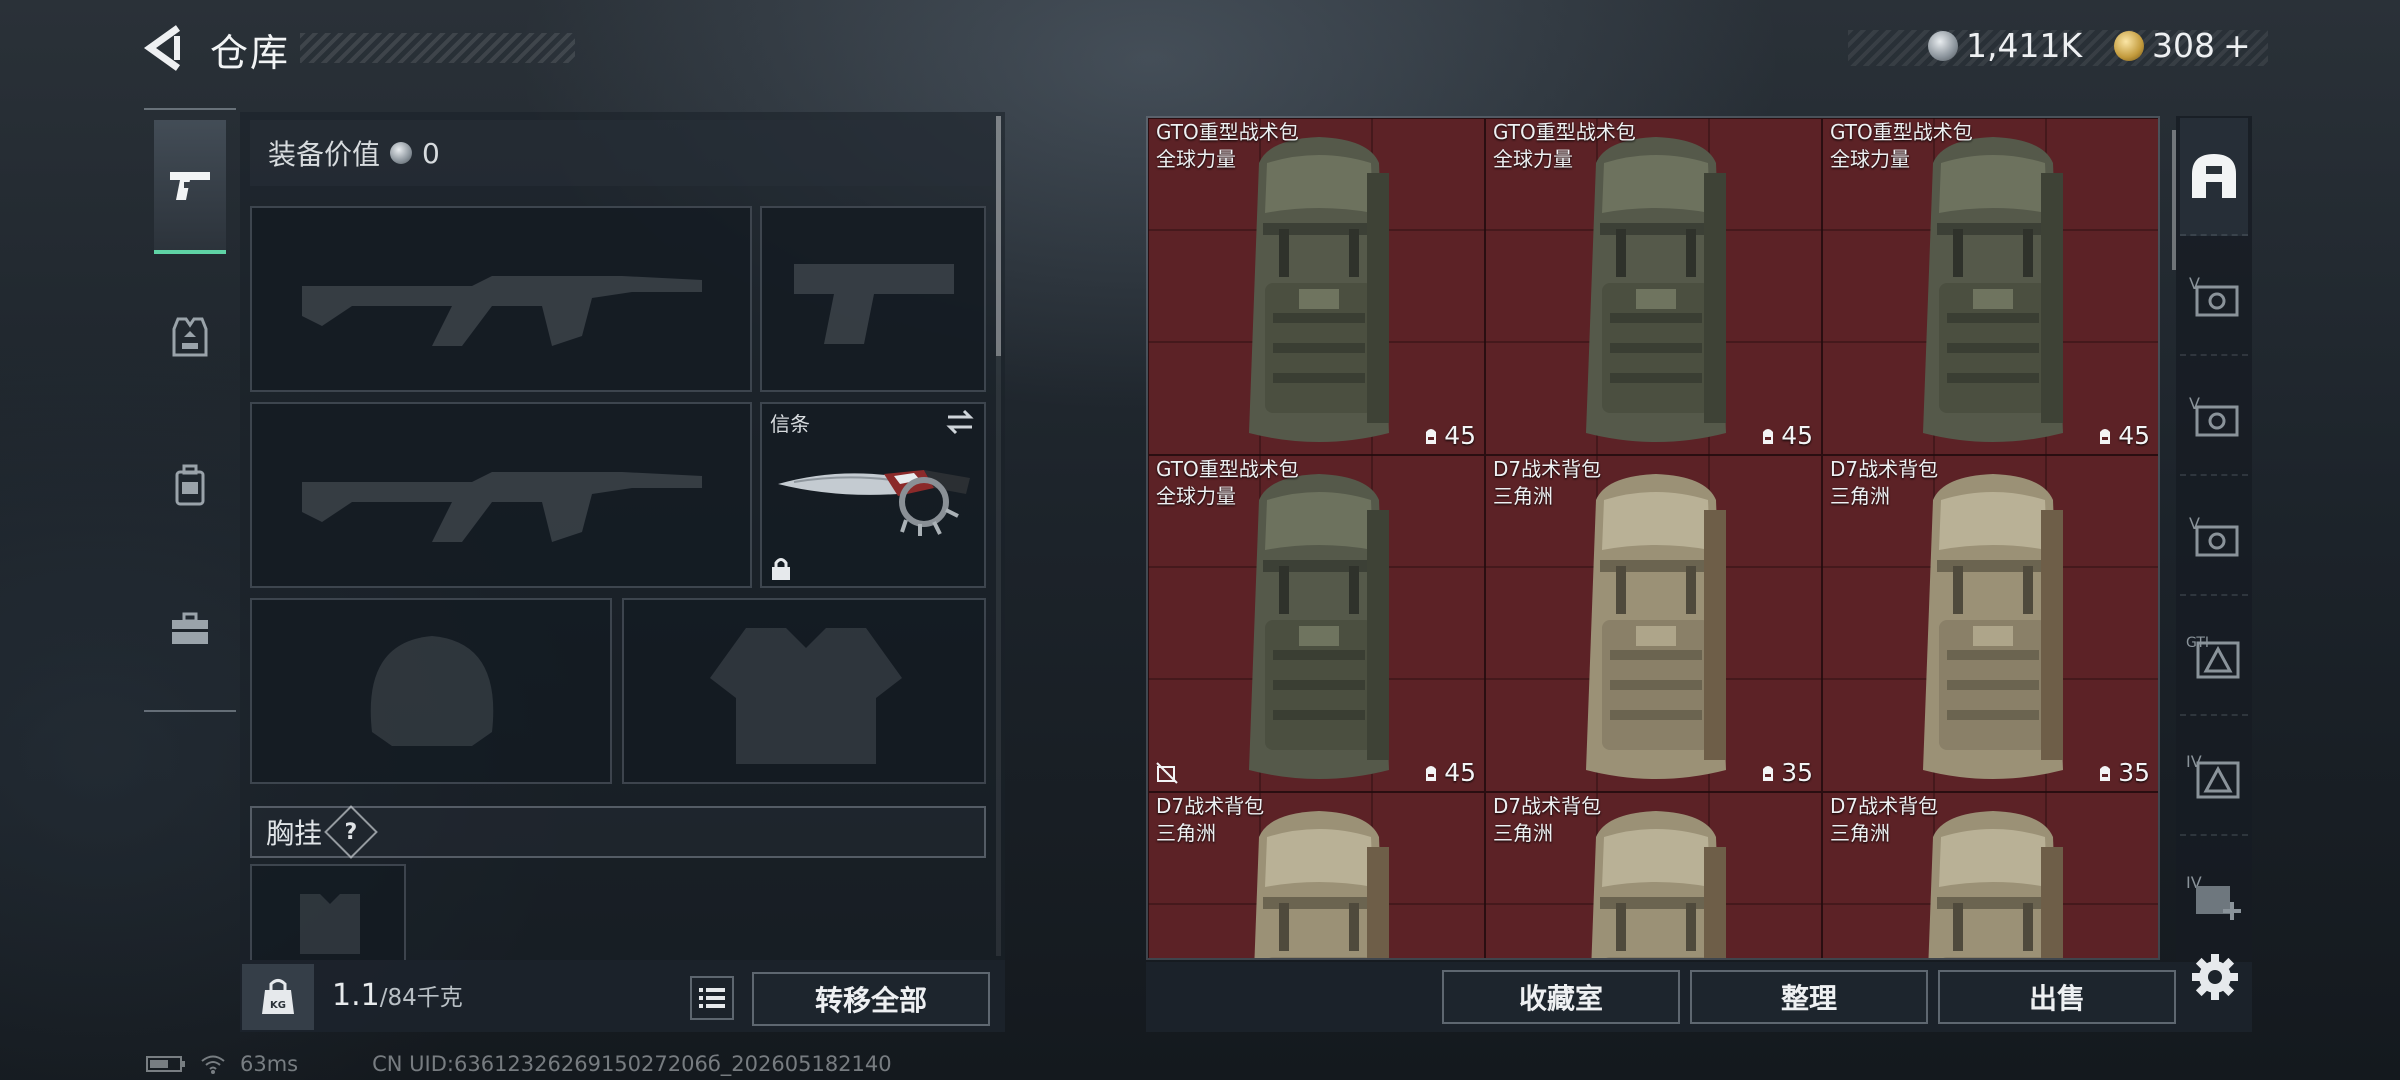  I want to click on list-icon, so click(712, 998).